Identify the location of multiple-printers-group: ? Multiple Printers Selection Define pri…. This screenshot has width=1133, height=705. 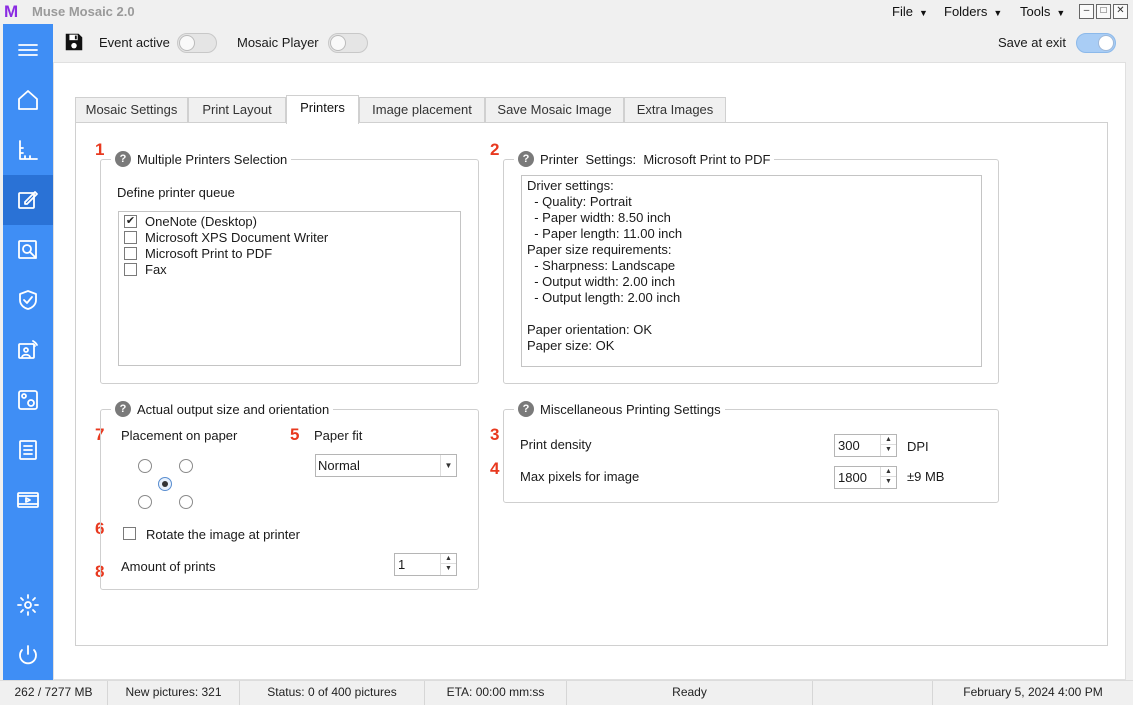
(289, 267).